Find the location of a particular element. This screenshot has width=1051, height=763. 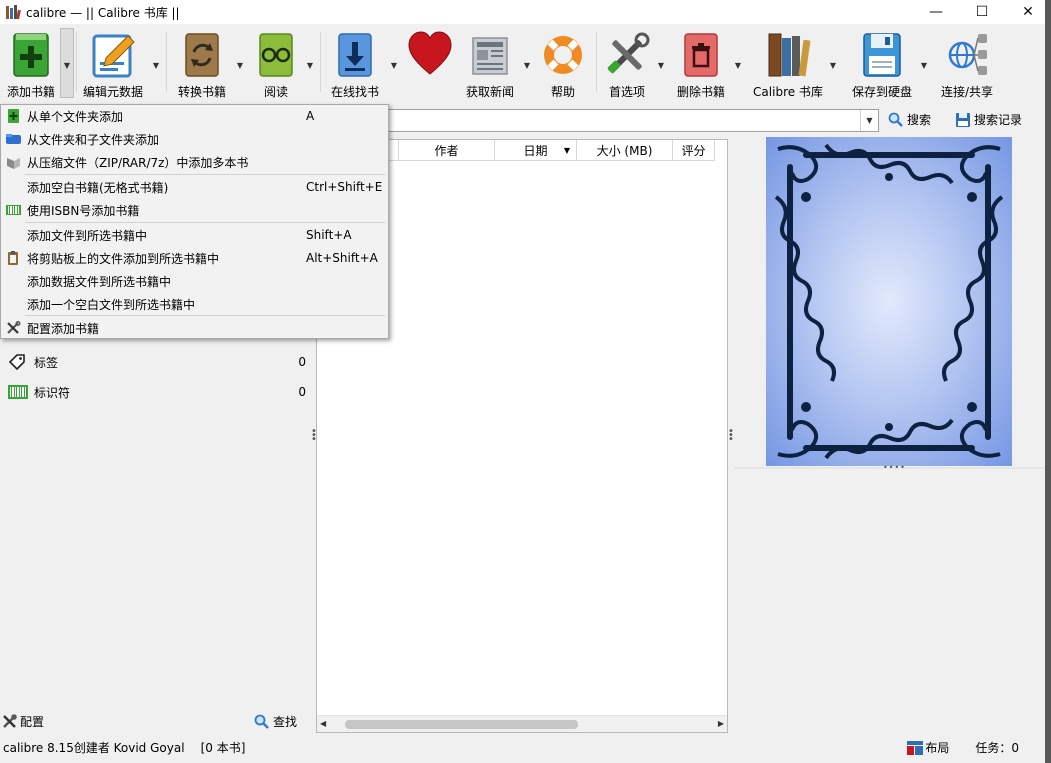

search-button: 搜索 is located at coordinates (909, 119).